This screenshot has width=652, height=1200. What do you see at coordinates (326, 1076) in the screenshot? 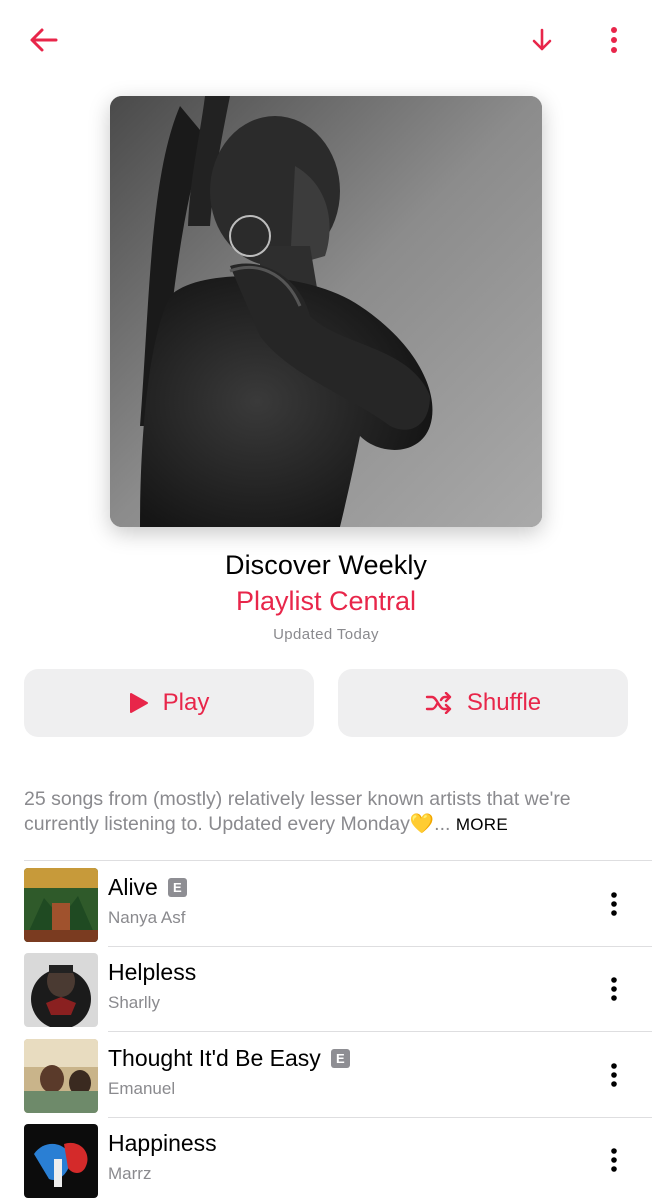
I see `track-row: Thought It'd Be Easy E Emanuel` at bounding box center [326, 1076].